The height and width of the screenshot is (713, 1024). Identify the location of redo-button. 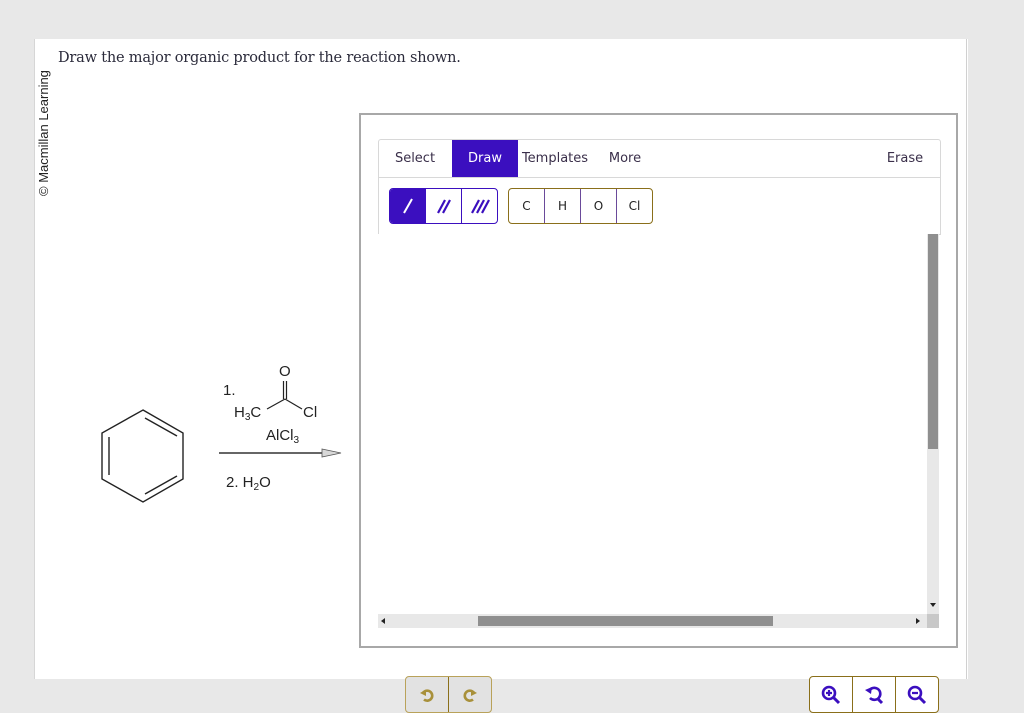
(470, 694).